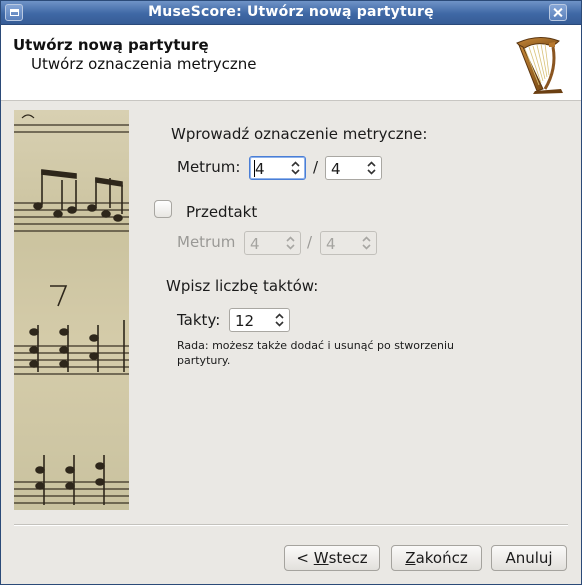 The image size is (582, 585). What do you see at coordinates (441, 558) in the screenshot?
I see `finish-button-rest: akończ` at bounding box center [441, 558].